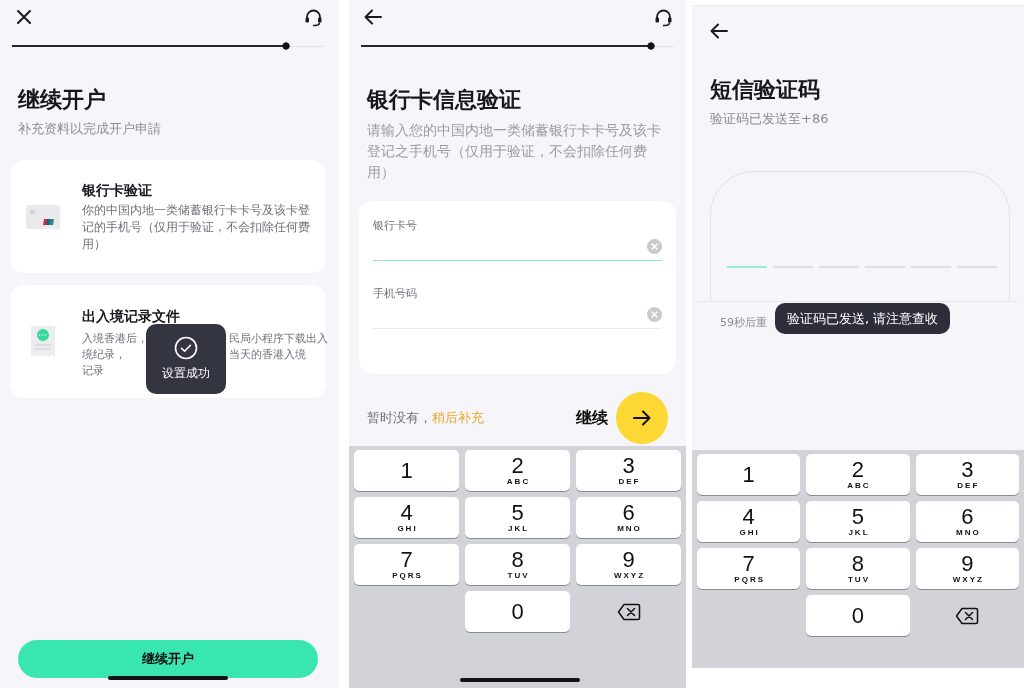 The width and height of the screenshot is (1024, 695). Describe the element at coordinates (24, 17) in the screenshot. I see `close-icon` at that location.